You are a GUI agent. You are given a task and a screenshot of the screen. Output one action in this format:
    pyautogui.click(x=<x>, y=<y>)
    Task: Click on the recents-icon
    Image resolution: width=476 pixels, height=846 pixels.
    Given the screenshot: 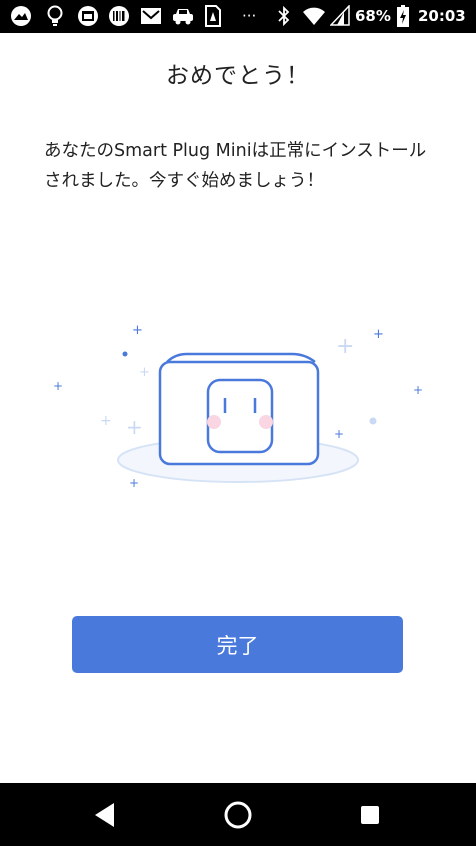 What is the action you would take?
    pyautogui.click(x=370, y=815)
    